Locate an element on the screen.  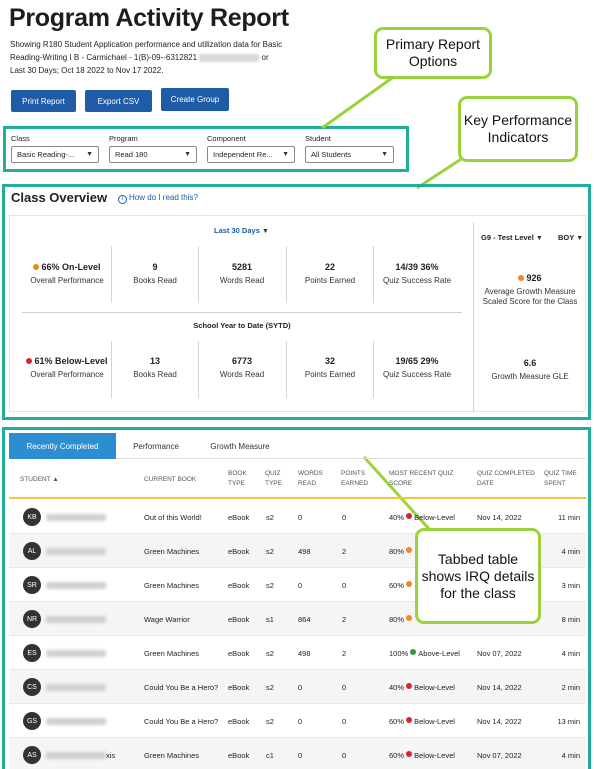
score-level: Above-Level is located at coordinates (439, 653).